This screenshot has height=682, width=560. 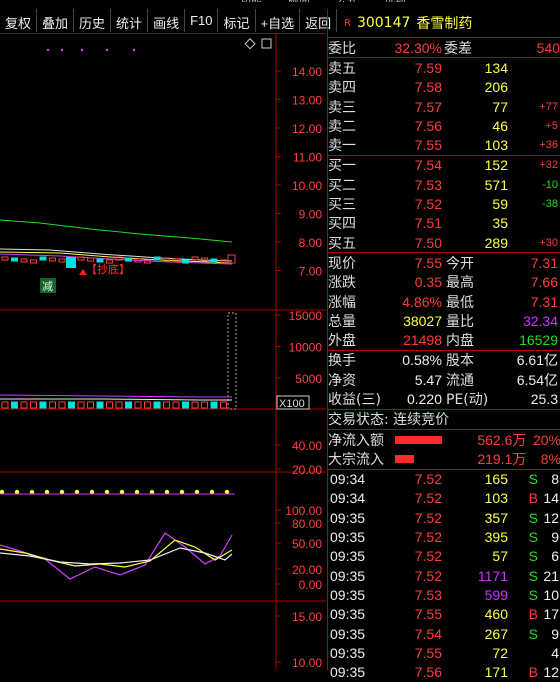 What do you see at coordinates (540, 320) in the screenshot?
I see `stat-value: 32.34` at bounding box center [540, 320].